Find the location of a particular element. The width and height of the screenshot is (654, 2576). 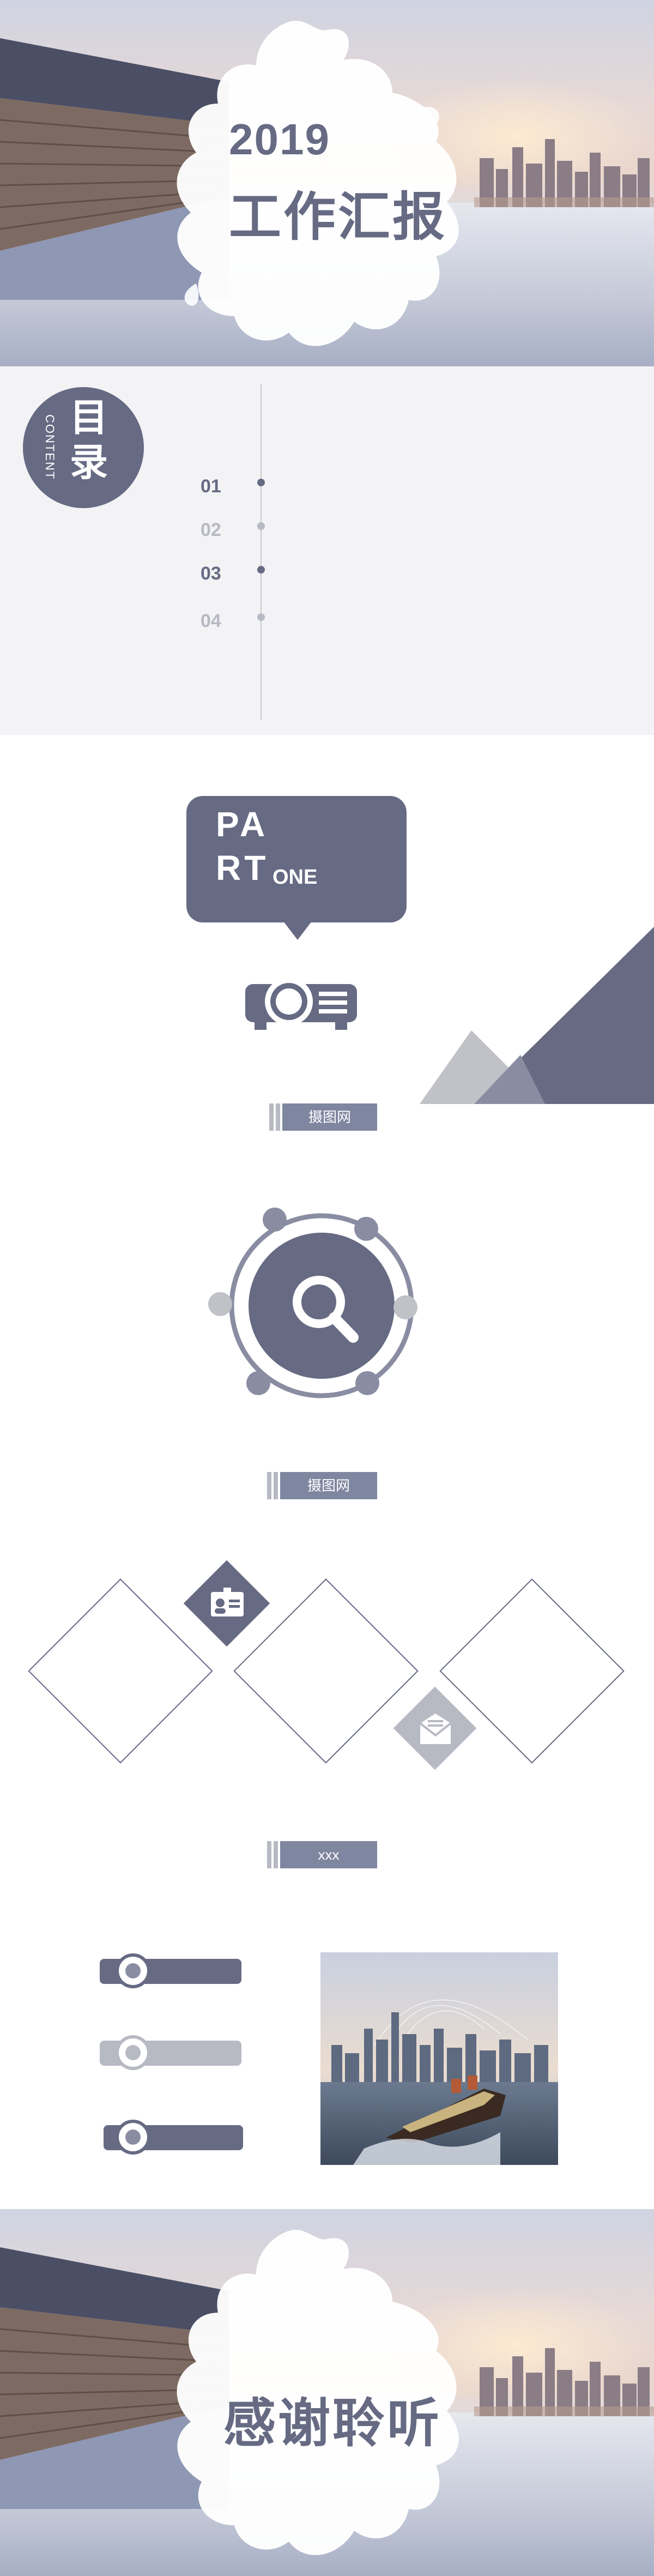

search-label: 摄图网 is located at coordinates (329, 1485).